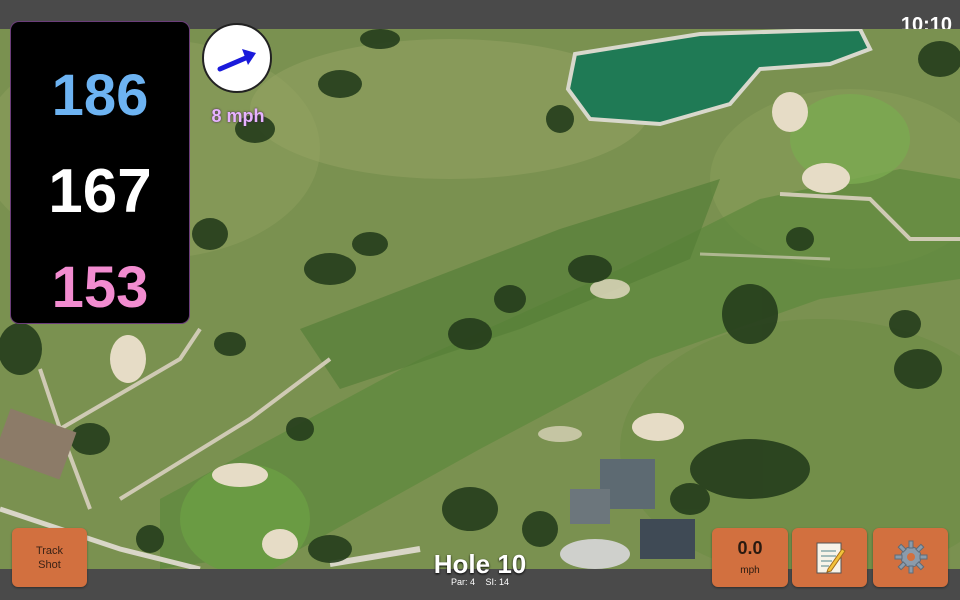 Image resolution: width=960 pixels, height=600 pixels. Describe the element at coordinates (462, 582) in the screenshot. I see `hole-par: Par: 4` at that location.